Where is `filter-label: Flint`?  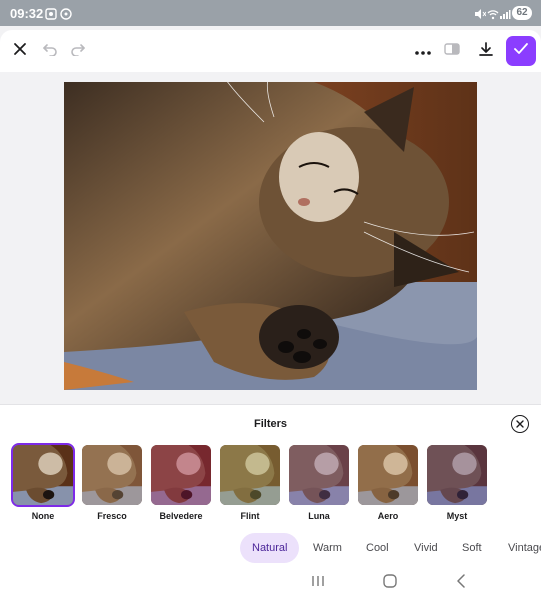 filter-label: Flint is located at coordinates (250, 516).